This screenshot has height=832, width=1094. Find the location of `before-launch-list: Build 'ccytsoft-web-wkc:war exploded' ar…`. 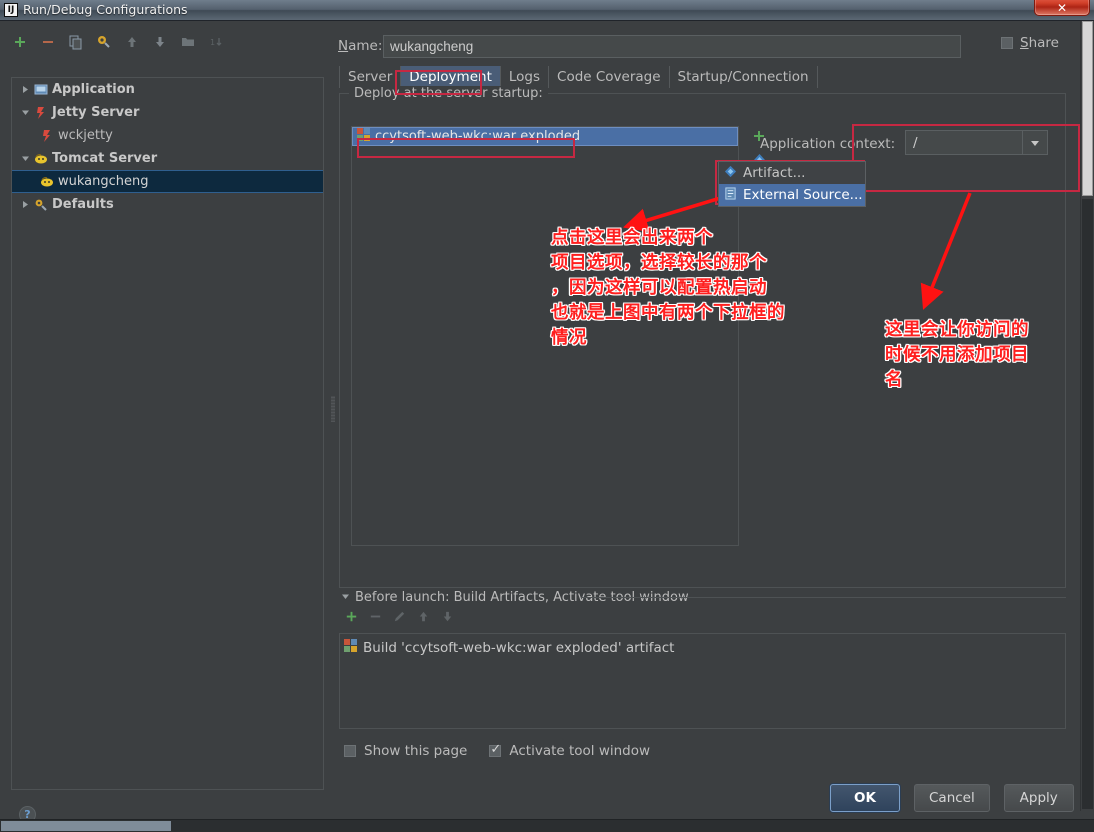

before-launch-list: Build 'ccytsoft-web-wkc:war exploded' ar… is located at coordinates (702, 681).